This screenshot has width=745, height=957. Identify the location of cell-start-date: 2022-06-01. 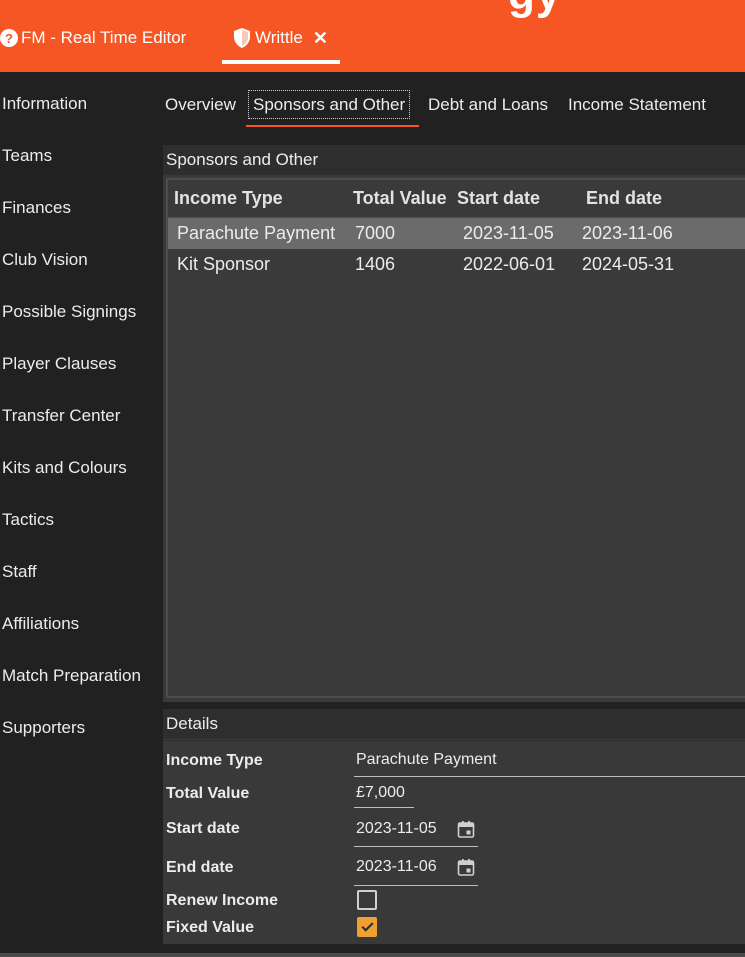
(509, 264).